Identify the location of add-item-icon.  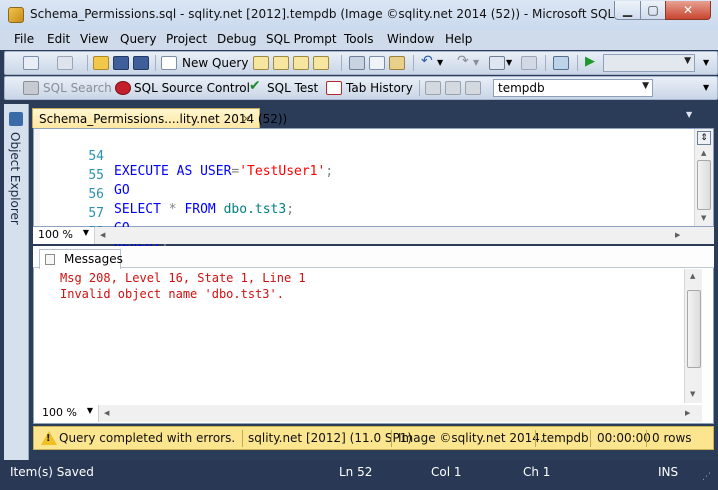
(65, 63).